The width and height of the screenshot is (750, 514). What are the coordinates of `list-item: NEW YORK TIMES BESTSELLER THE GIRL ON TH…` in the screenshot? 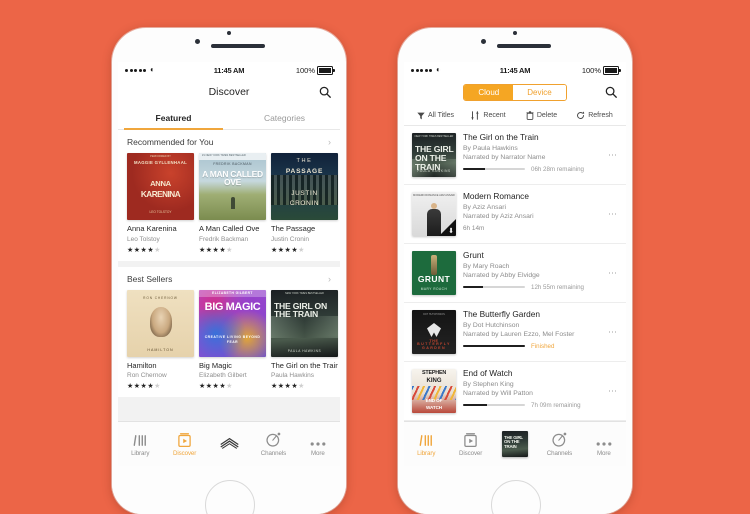 It's located at (515, 155).